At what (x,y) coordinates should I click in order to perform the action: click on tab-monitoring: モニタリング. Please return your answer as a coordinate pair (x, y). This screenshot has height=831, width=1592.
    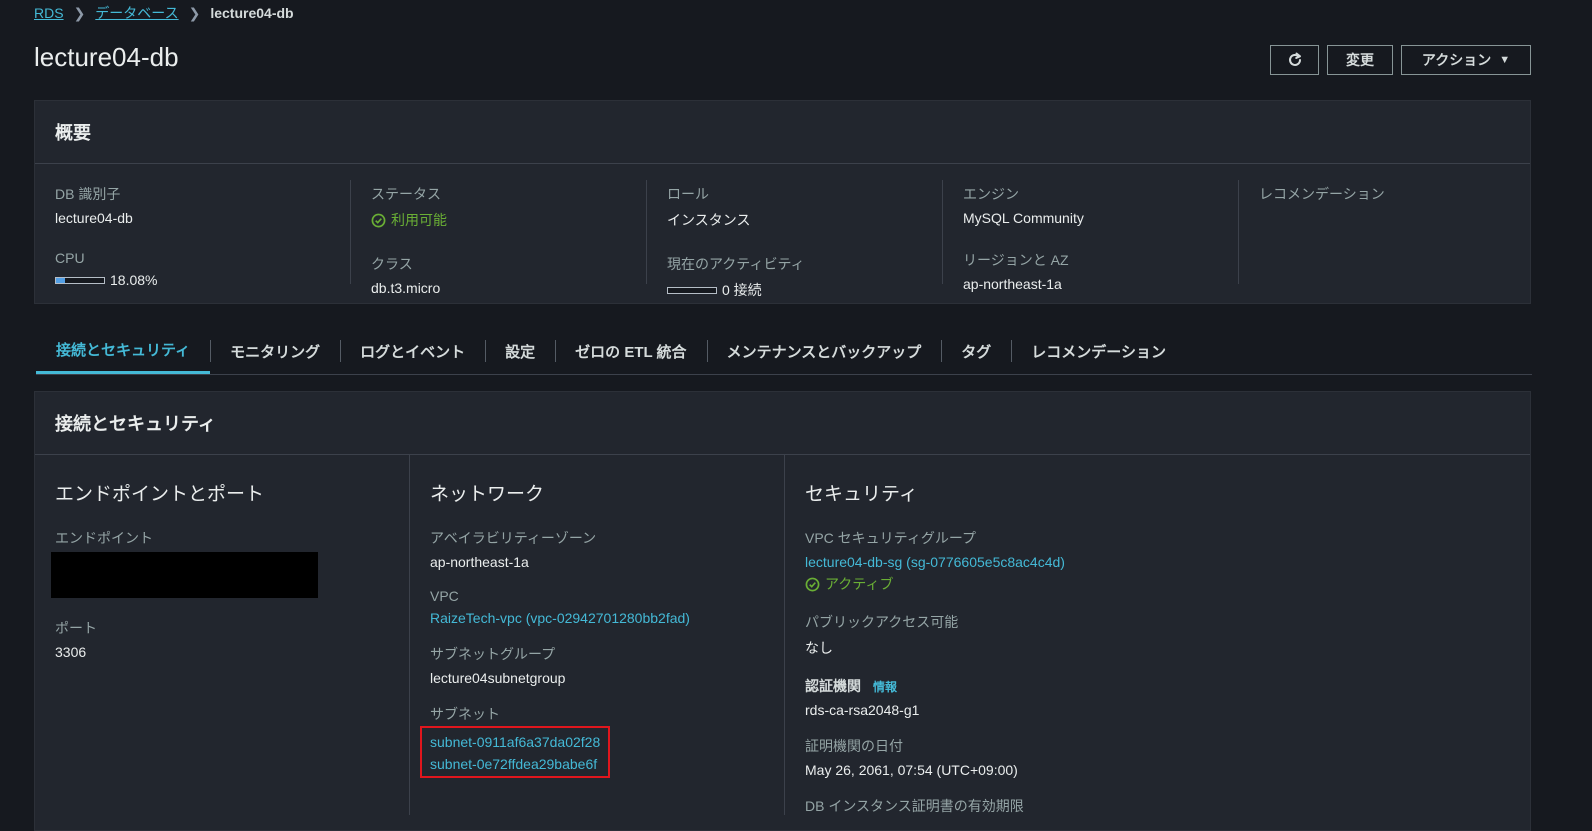
    Looking at the image, I should click on (275, 351).